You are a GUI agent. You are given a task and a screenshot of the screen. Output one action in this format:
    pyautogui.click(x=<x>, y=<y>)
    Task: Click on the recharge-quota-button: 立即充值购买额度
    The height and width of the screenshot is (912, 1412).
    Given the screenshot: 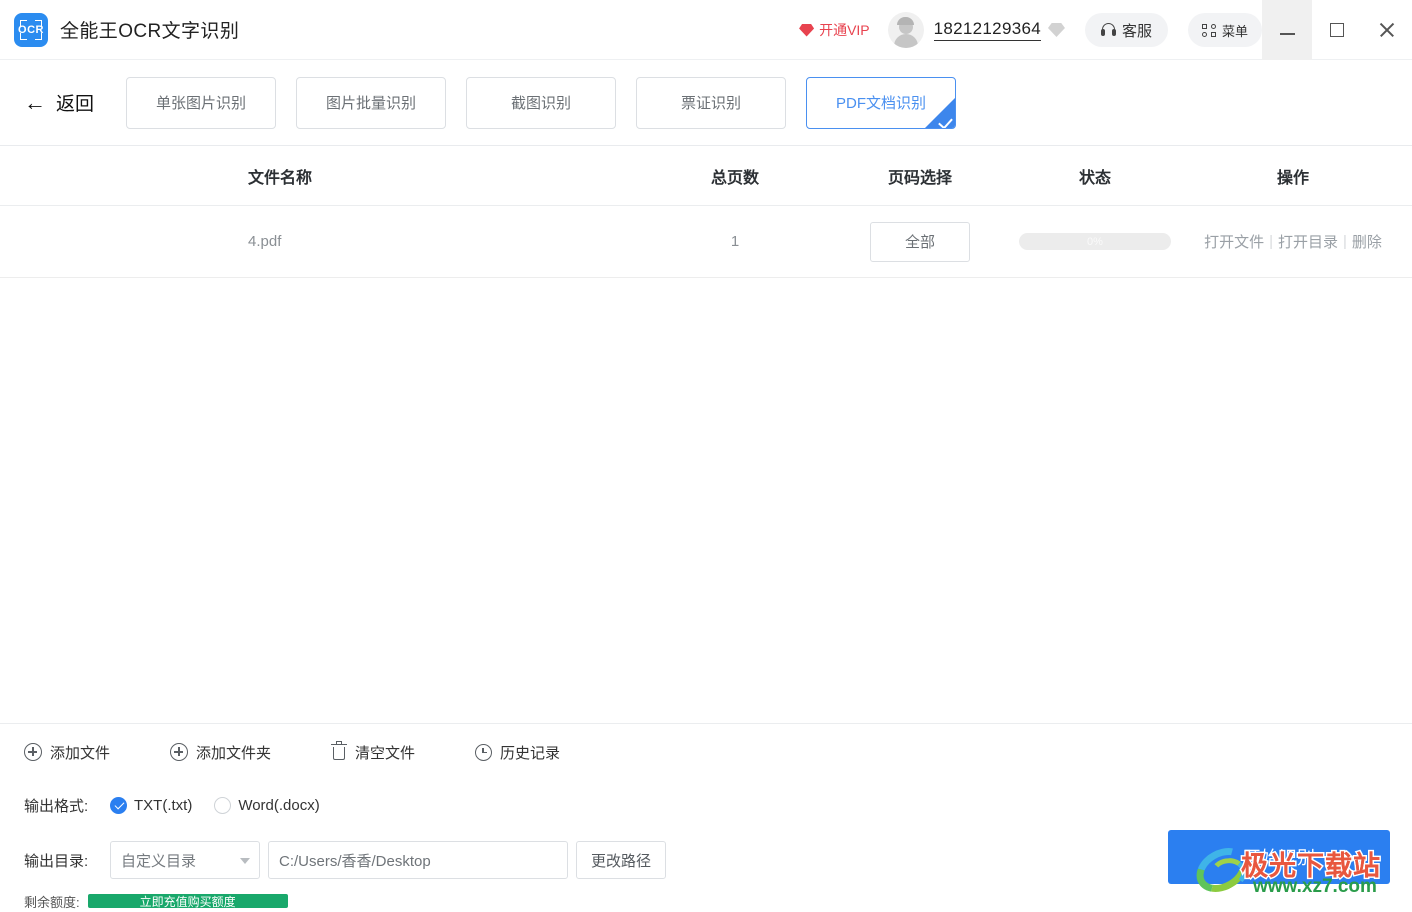 What is the action you would take?
    pyautogui.click(x=187, y=901)
    